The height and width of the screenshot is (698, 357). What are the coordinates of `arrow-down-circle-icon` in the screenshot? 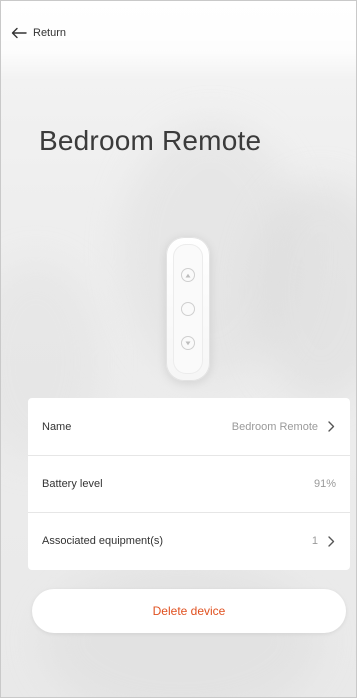 It's located at (188, 343).